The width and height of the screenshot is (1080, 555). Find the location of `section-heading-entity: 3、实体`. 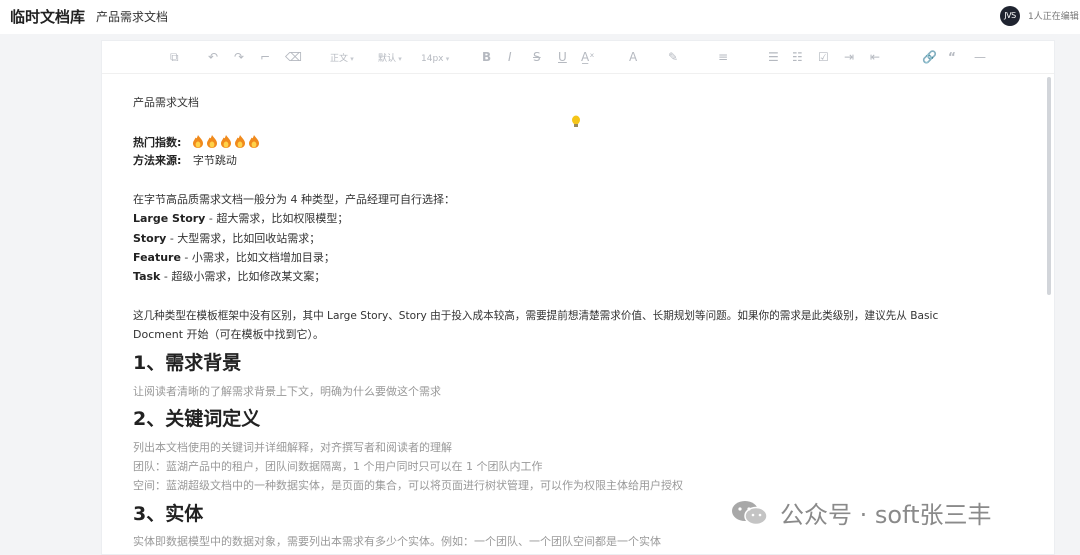

section-heading-entity: 3、实体 is located at coordinates (168, 514).